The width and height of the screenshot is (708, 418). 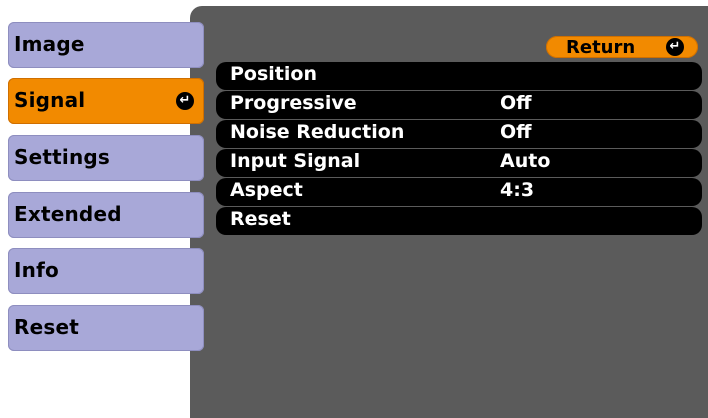 What do you see at coordinates (36, 270) in the screenshot?
I see `menu-item-label: Info` at bounding box center [36, 270].